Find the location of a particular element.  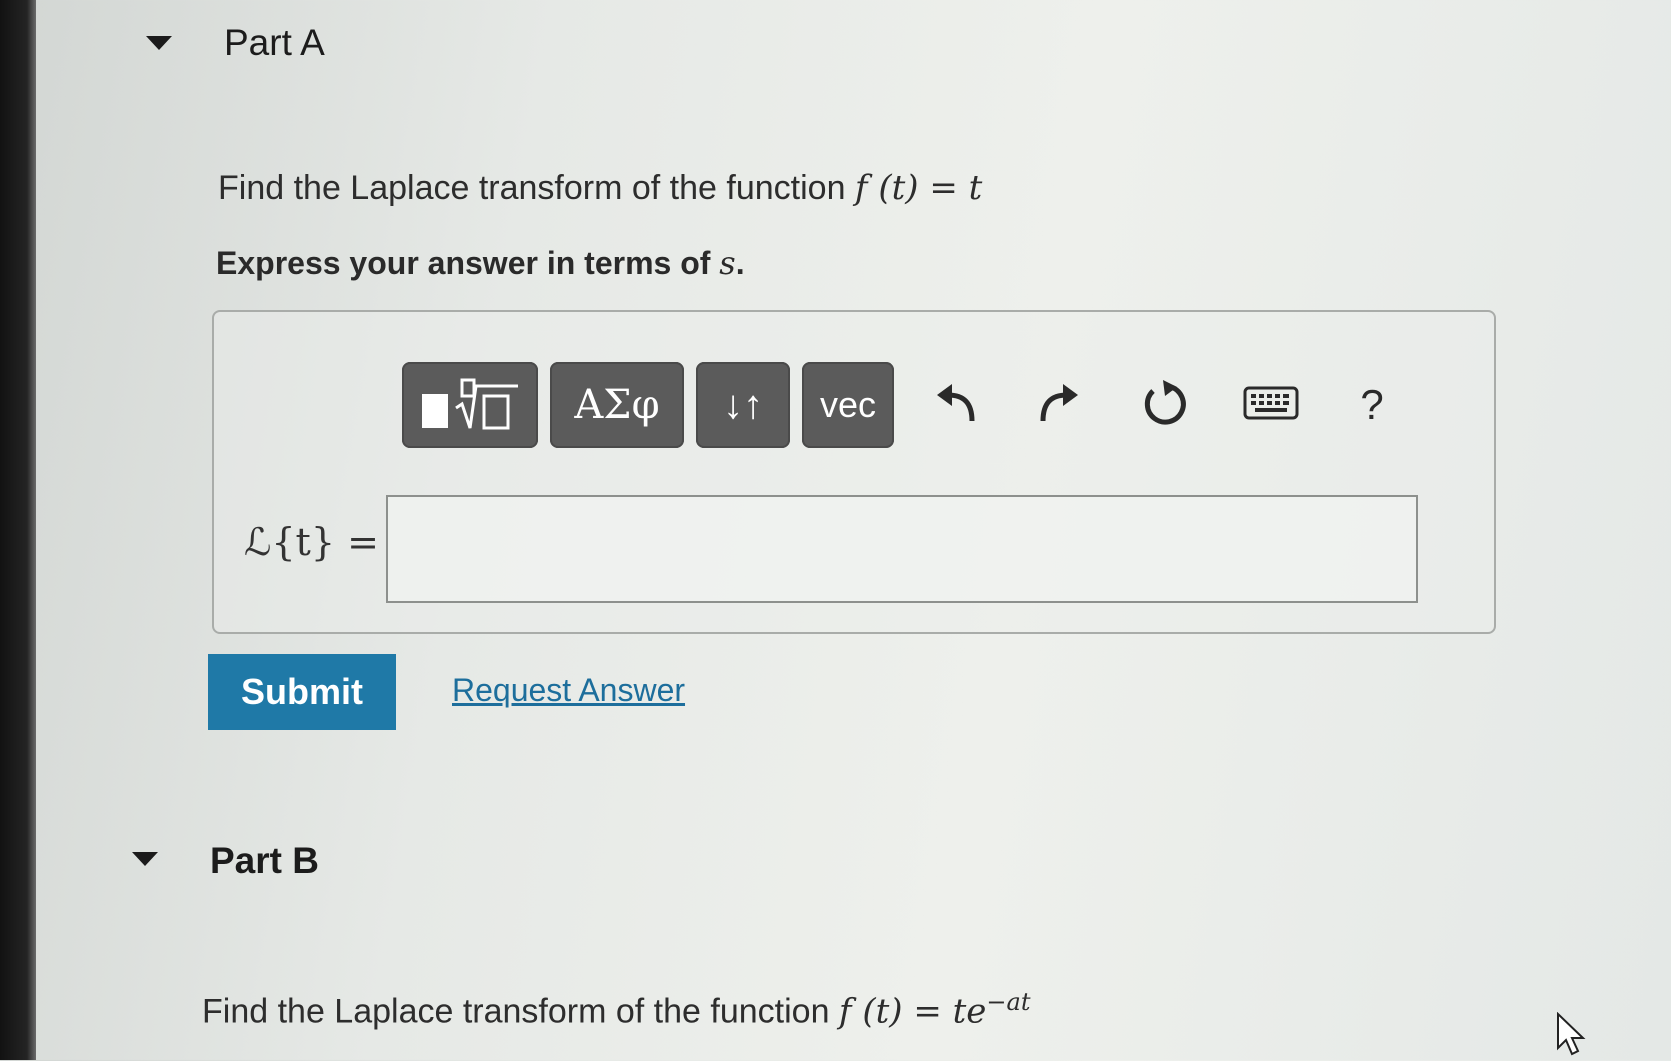

subscript-superscript-button: ↓↑ is located at coordinates (743, 405).